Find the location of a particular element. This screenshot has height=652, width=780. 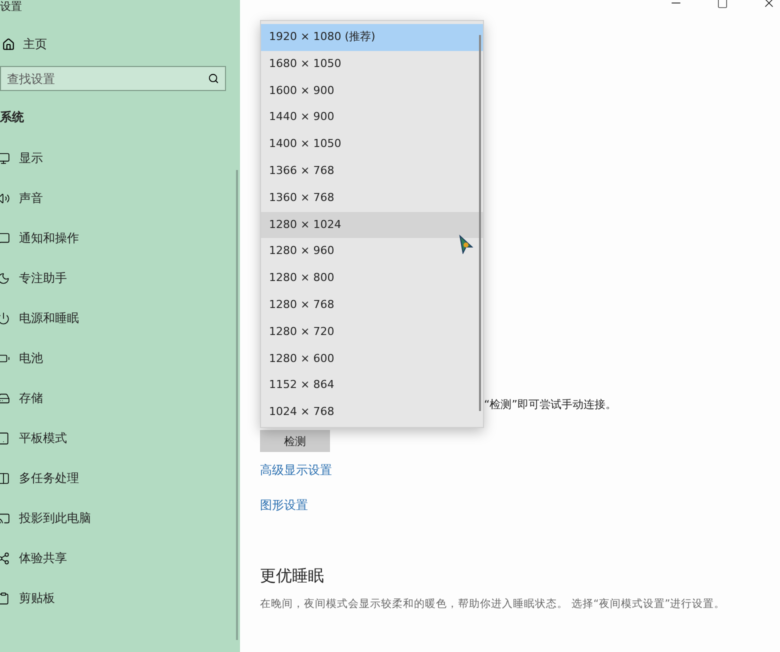

sidebar-item: 专注助手 is located at coordinates (120, 278).